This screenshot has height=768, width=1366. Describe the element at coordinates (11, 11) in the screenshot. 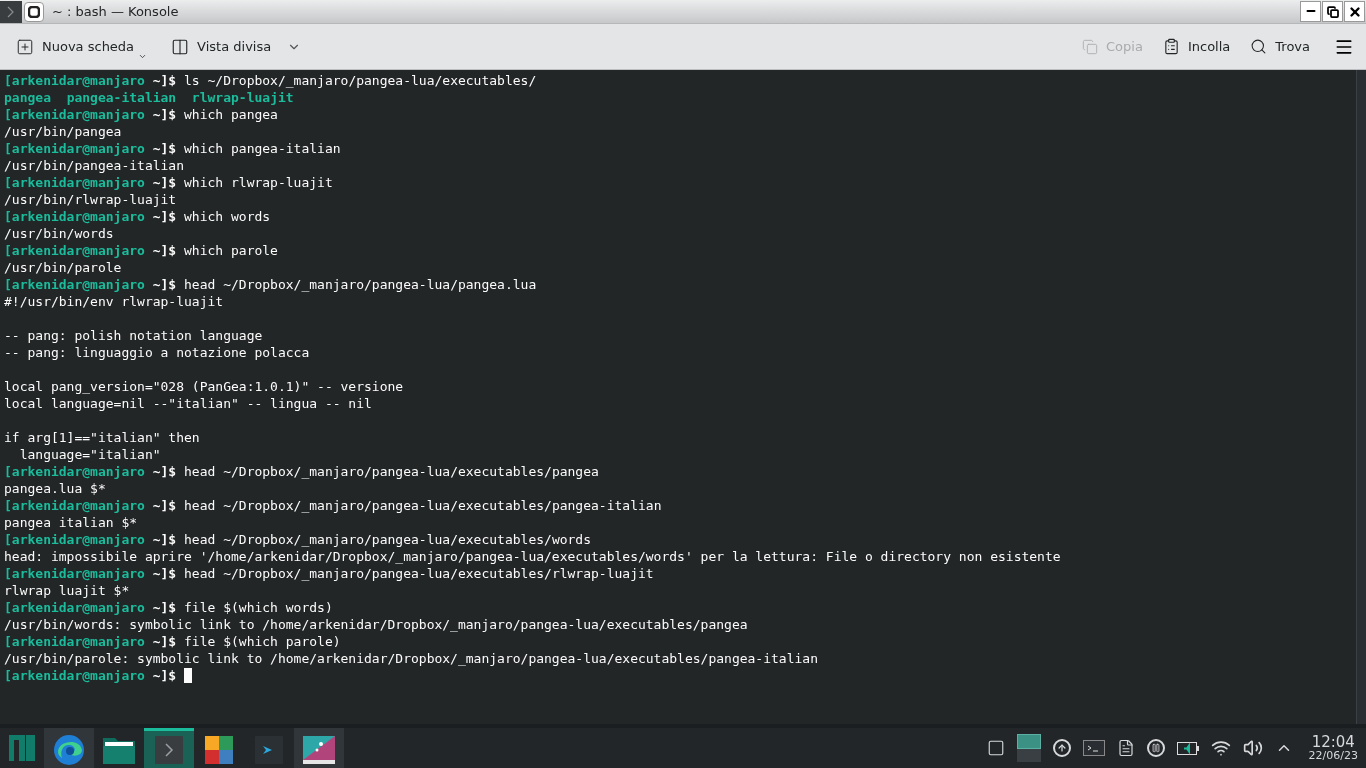

I see `chevron-icon` at that location.